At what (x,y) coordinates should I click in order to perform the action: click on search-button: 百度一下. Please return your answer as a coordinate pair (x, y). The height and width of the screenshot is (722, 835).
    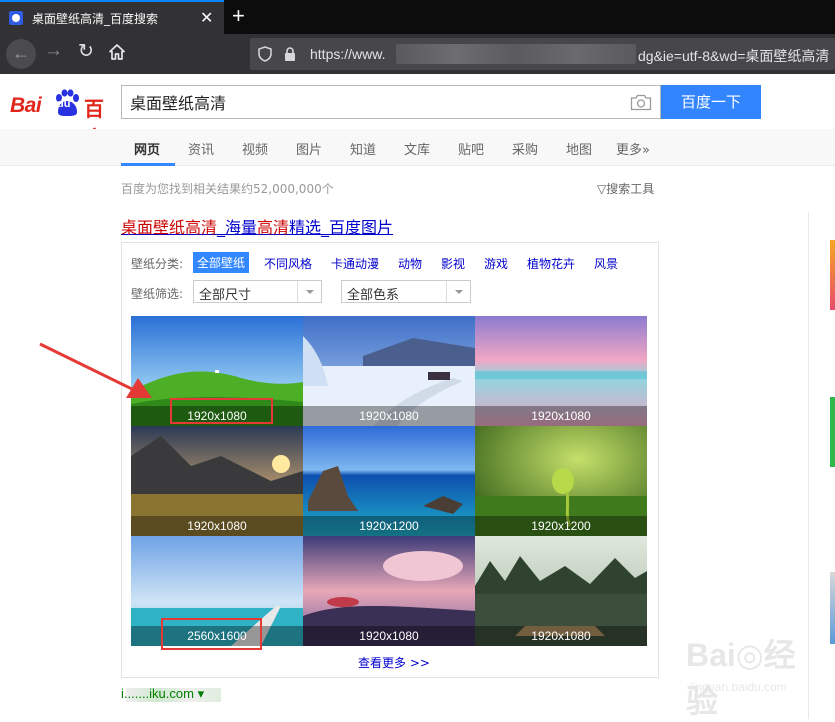
    Looking at the image, I should click on (711, 102).